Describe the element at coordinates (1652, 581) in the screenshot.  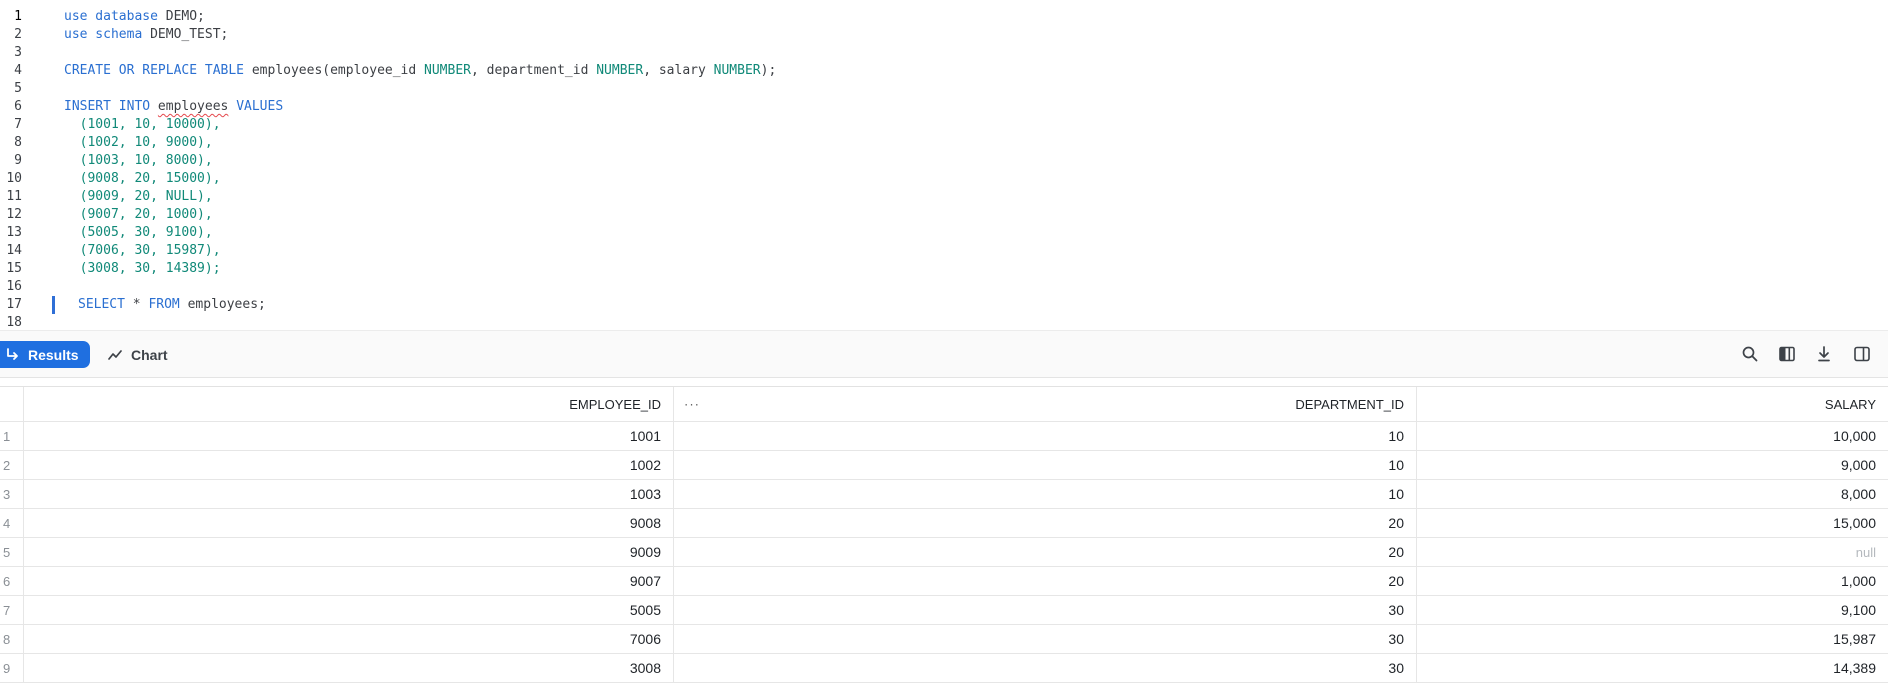
I see `salary-cell: 1,000` at that location.